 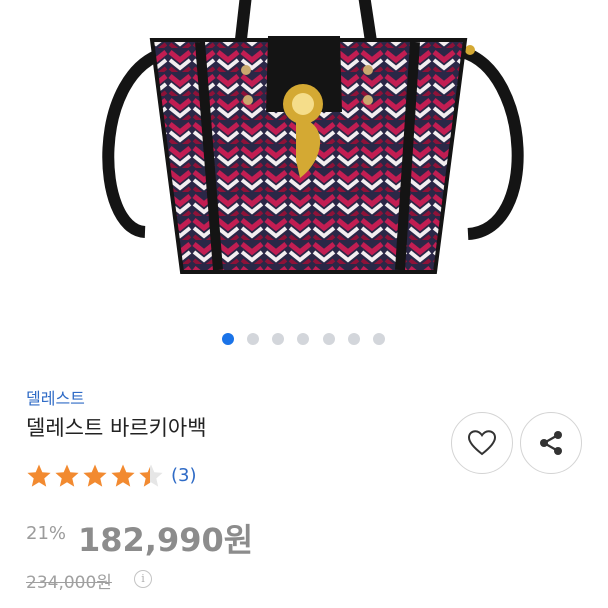 I want to click on discount-rate: 21%, so click(x=46, y=533).